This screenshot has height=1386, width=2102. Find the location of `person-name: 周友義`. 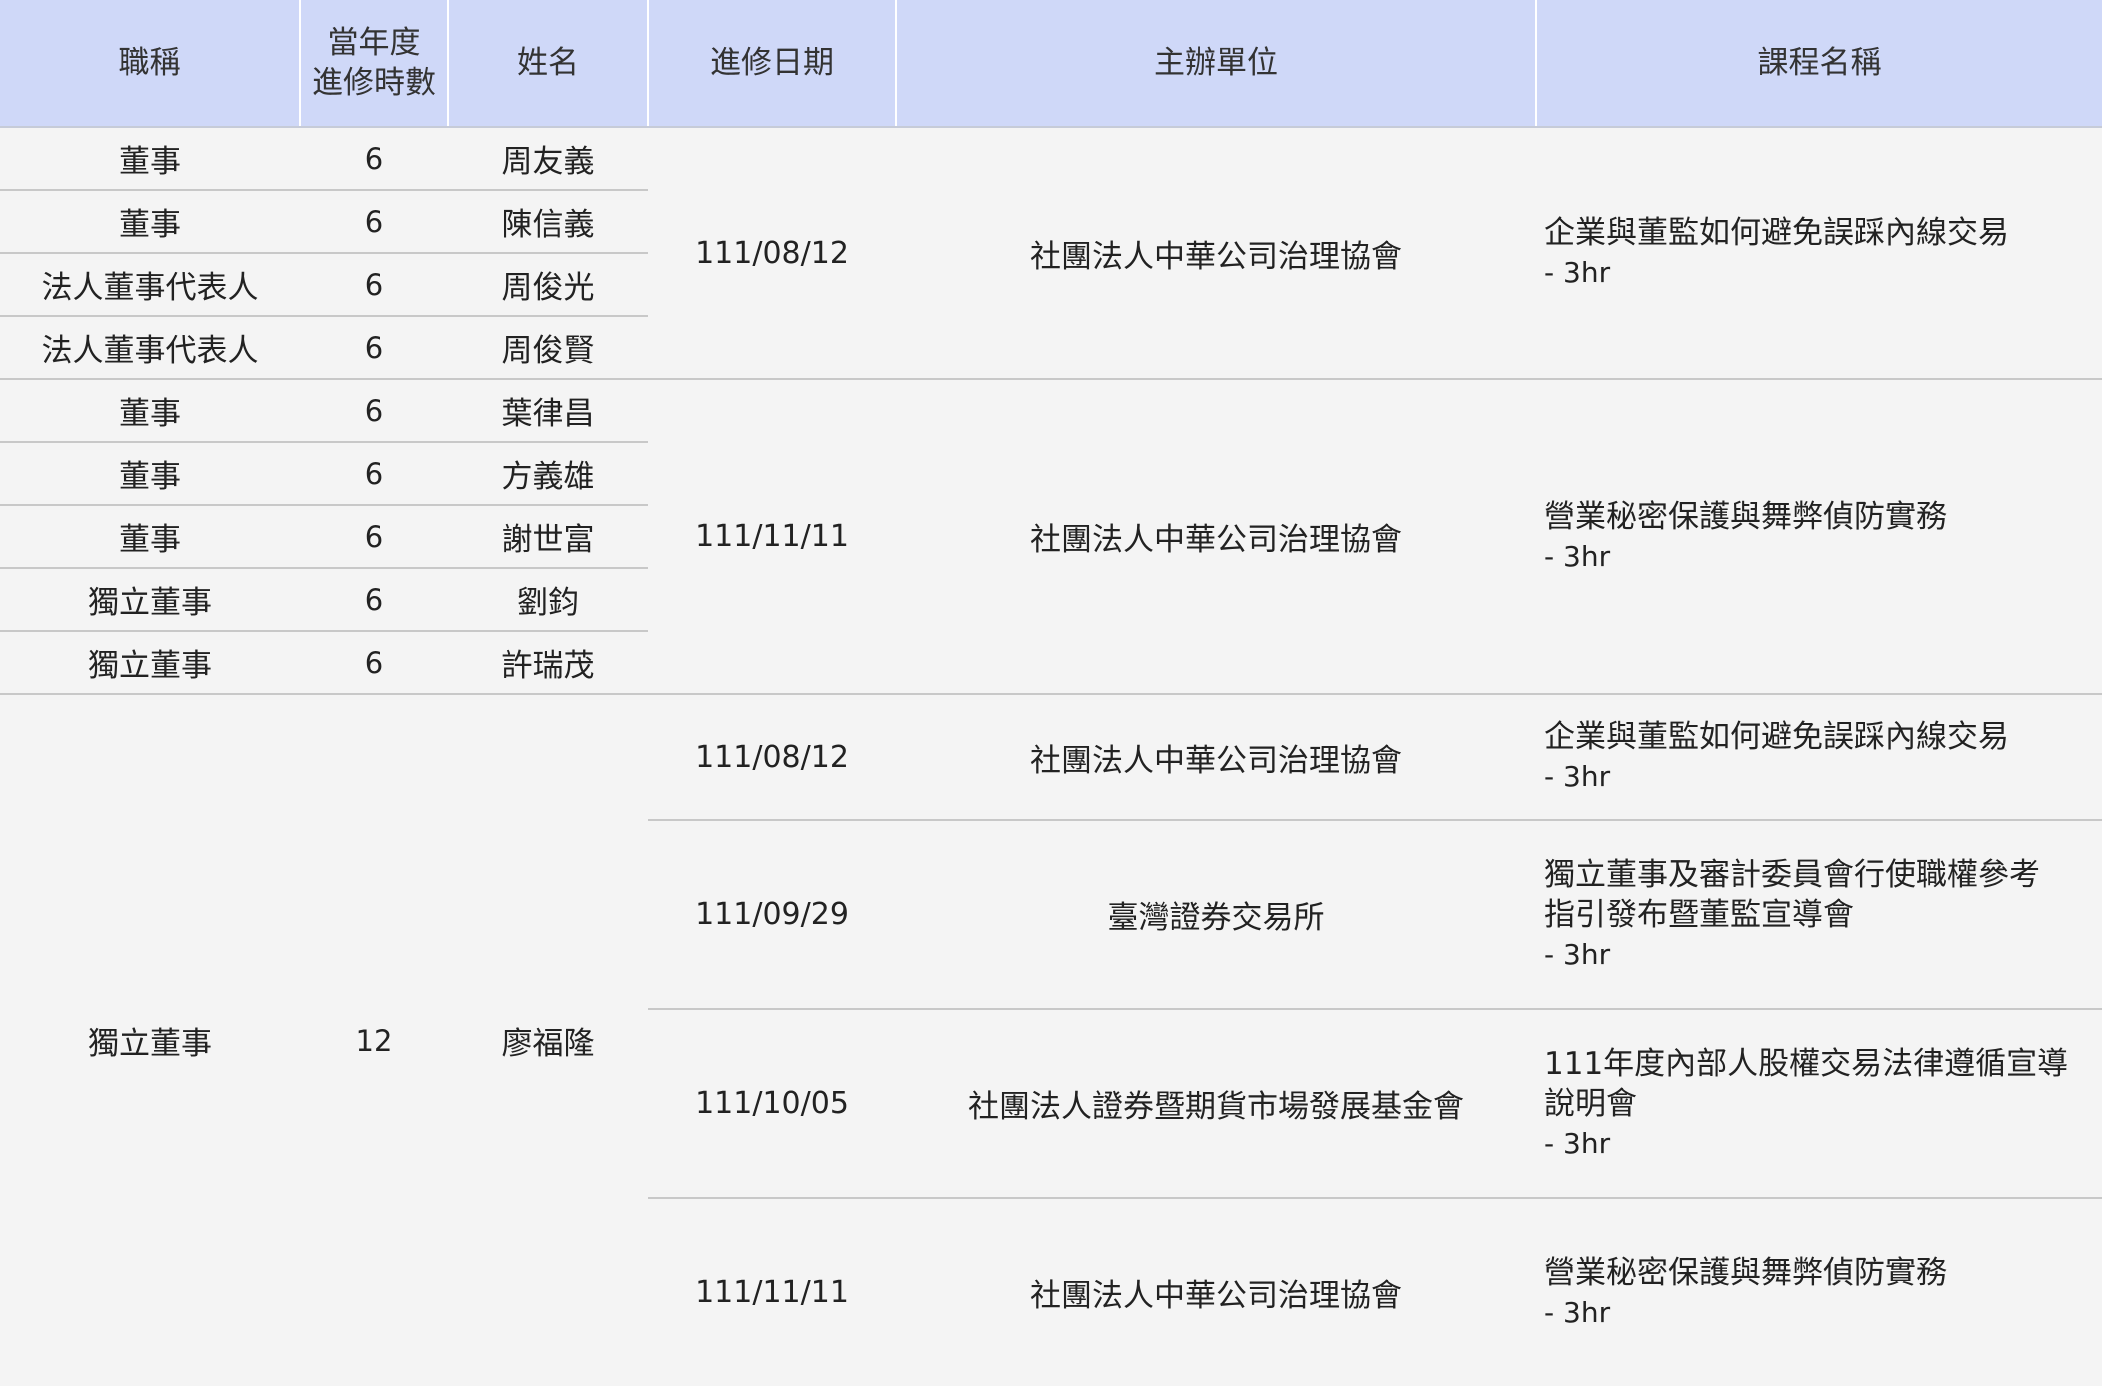

person-name: 周友義 is located at coordinates (548, 158).